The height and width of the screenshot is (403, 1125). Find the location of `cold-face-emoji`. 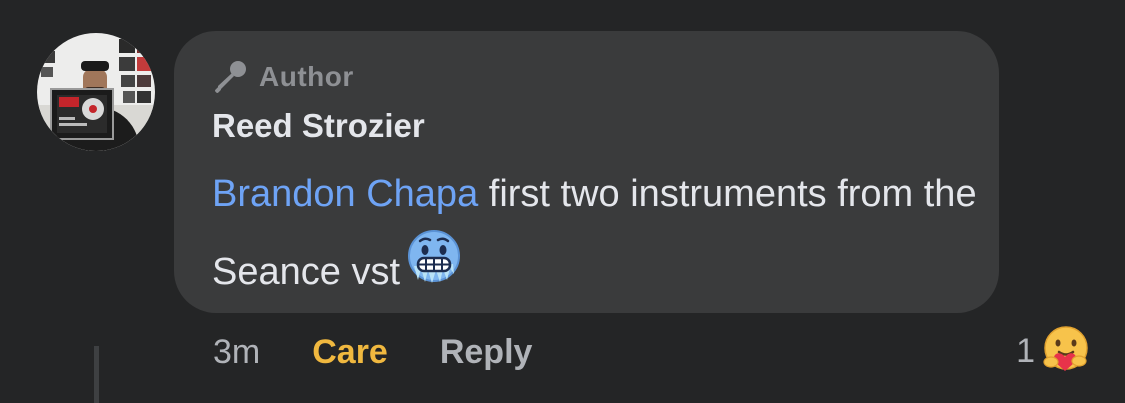

cold-face-emoji is located at coordinates (434, 269).